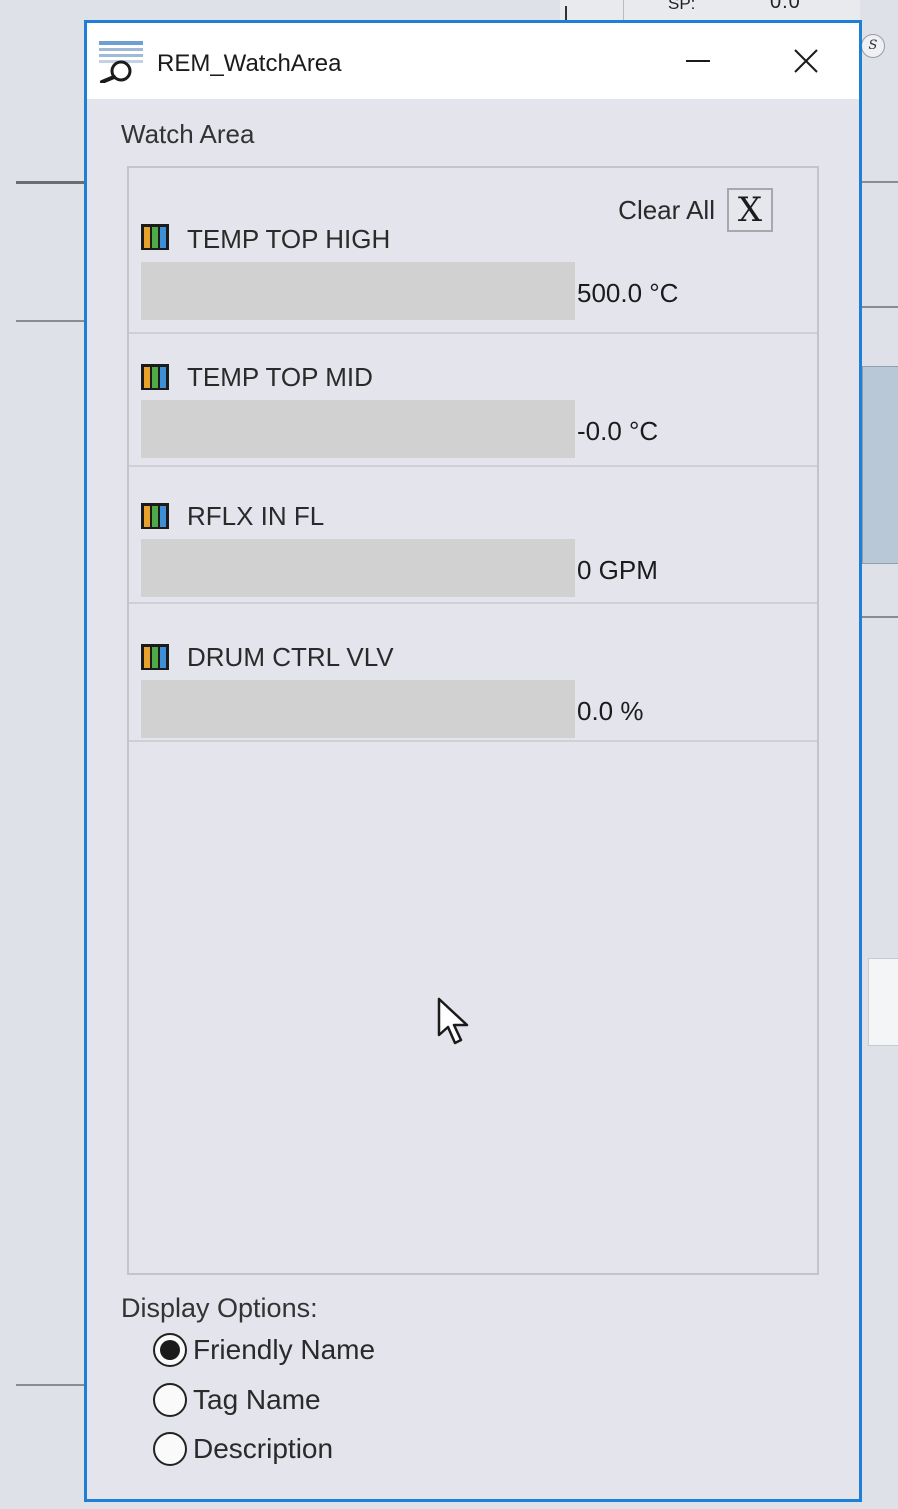 Image resolution: width=898 pixels, height=1509 pixels. What do you see at coordinates (249, 63) in the screenshot?
I see `window-title: REM_WatchArea` at bounding box center [249, 63].